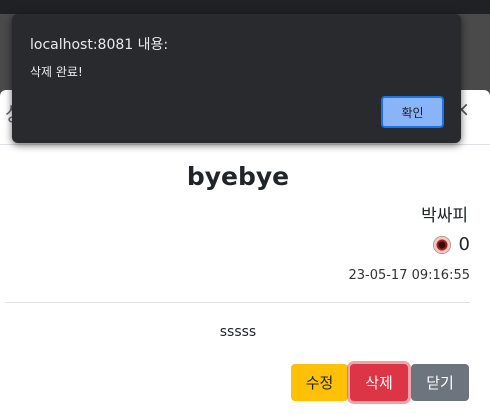  Describe the element at coordinates (237, 302) in the screenshot. I see `divider` at that location.